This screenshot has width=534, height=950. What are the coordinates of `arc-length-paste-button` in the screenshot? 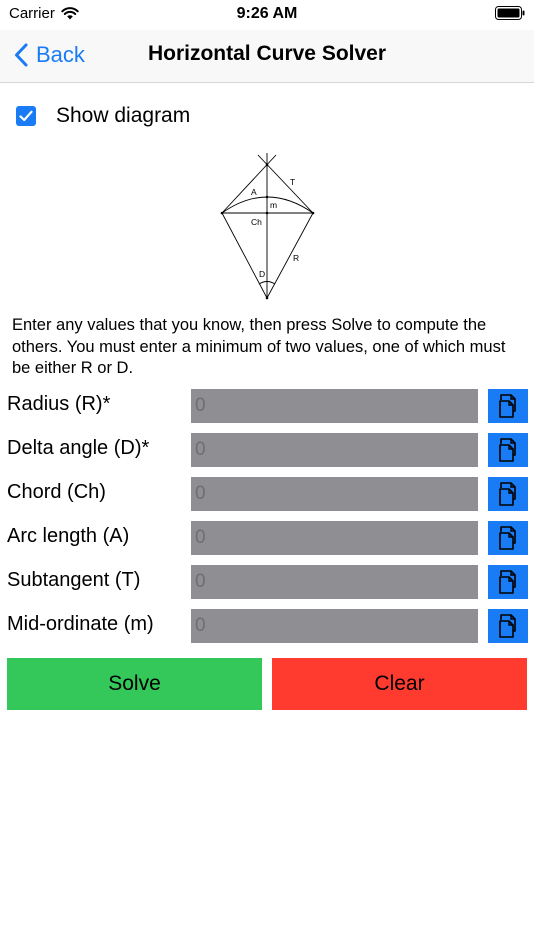 It's located at (508, 538).